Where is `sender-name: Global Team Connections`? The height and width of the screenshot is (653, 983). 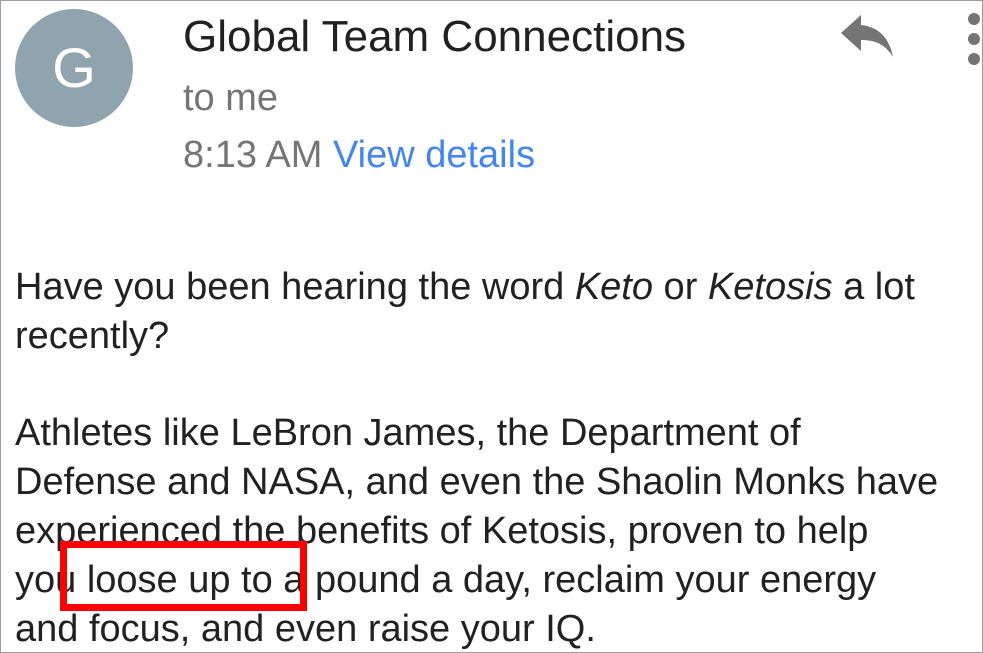 sender-name: Global Team Connections is located at coordinates (435, 36).